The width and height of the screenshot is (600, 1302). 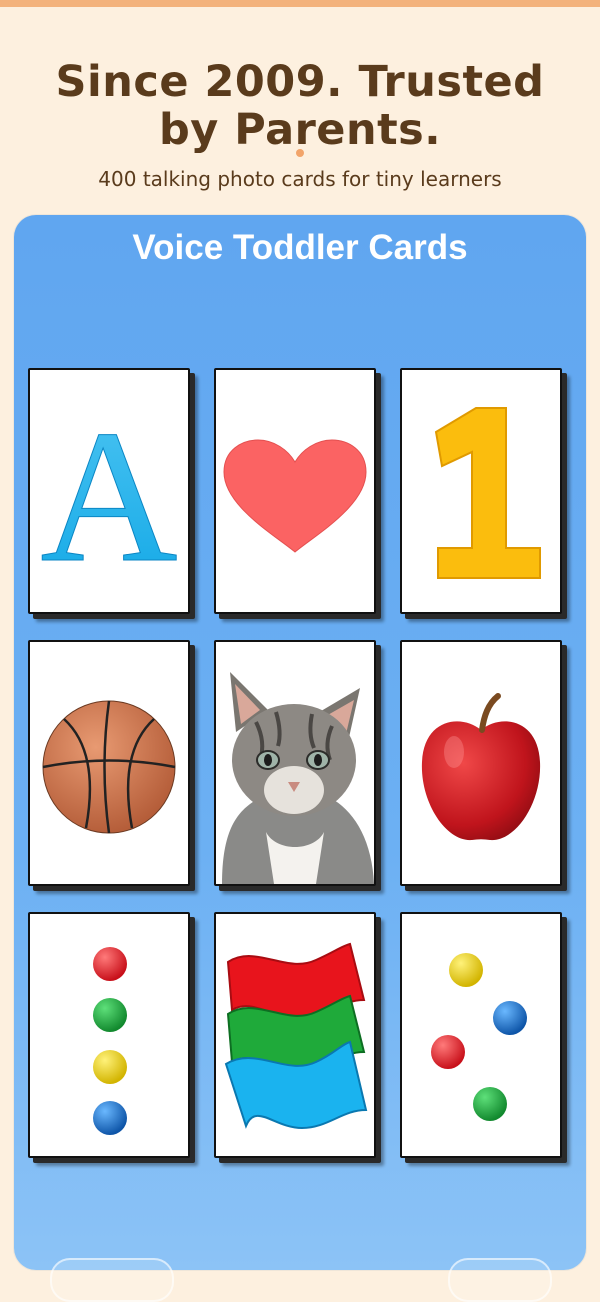 I want to click on letter-a-card: A, so click(x=109, y=491).